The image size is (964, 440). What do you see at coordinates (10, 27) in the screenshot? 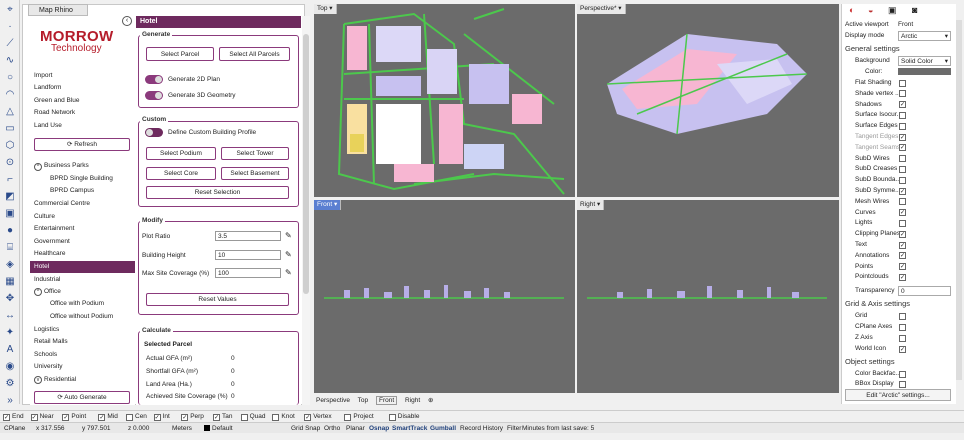
I see `point-tool-icon: ·` at bounding box center [10, 27].